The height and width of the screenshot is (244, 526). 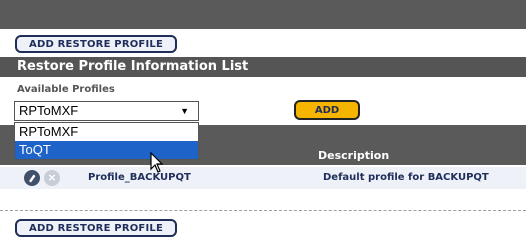 I want to click on row-name: Profile_BACKUPQT, so click(x=139, y=178).